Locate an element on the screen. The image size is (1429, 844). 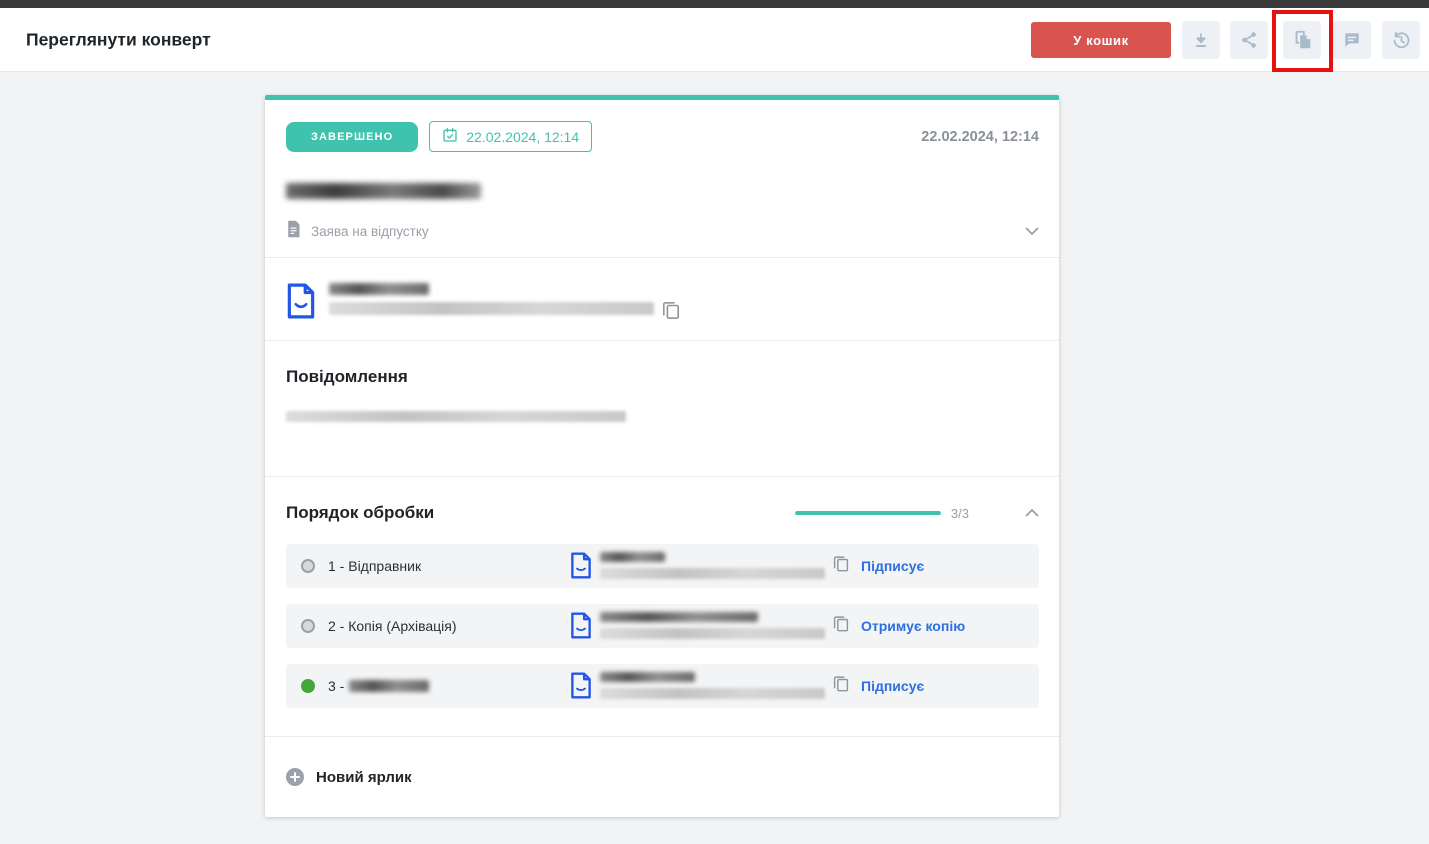
progress-bar is located at coordinates (867, 513).